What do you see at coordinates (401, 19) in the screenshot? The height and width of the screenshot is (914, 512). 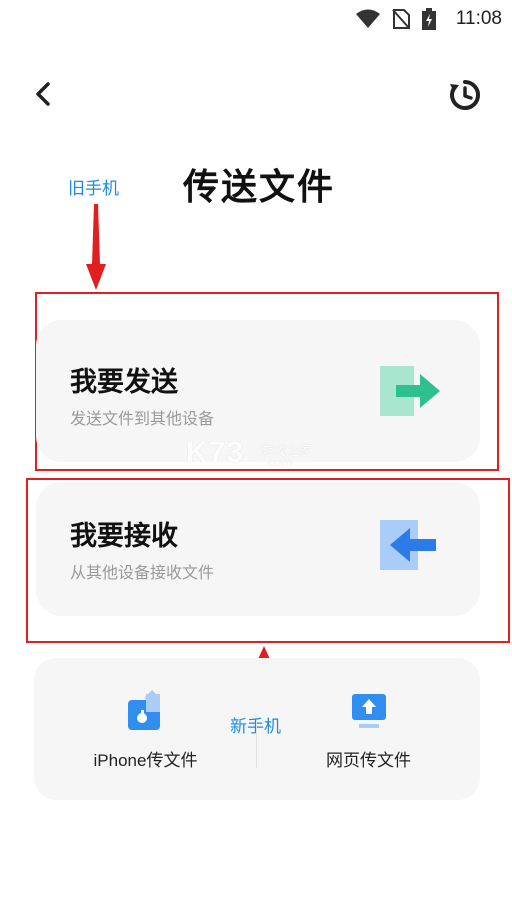 I see `sim-card-icon` at bounding box center [401, 19].